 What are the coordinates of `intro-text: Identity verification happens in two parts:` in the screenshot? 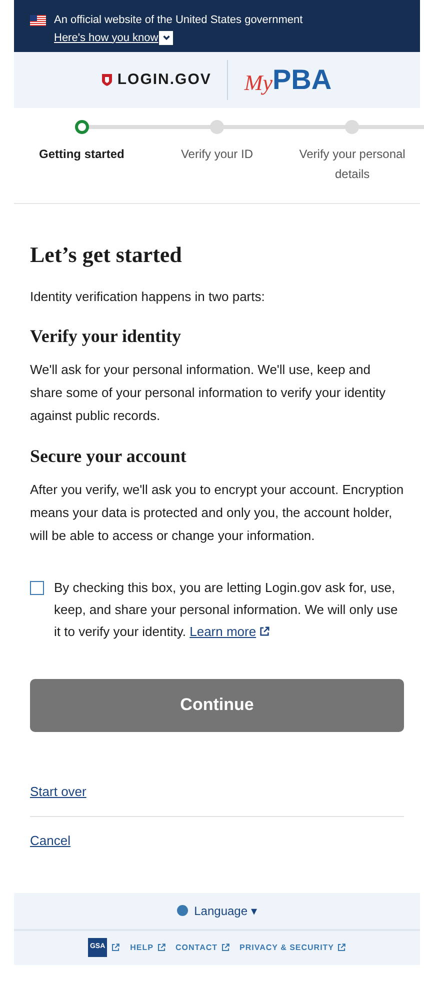 It's located at (148, 297).